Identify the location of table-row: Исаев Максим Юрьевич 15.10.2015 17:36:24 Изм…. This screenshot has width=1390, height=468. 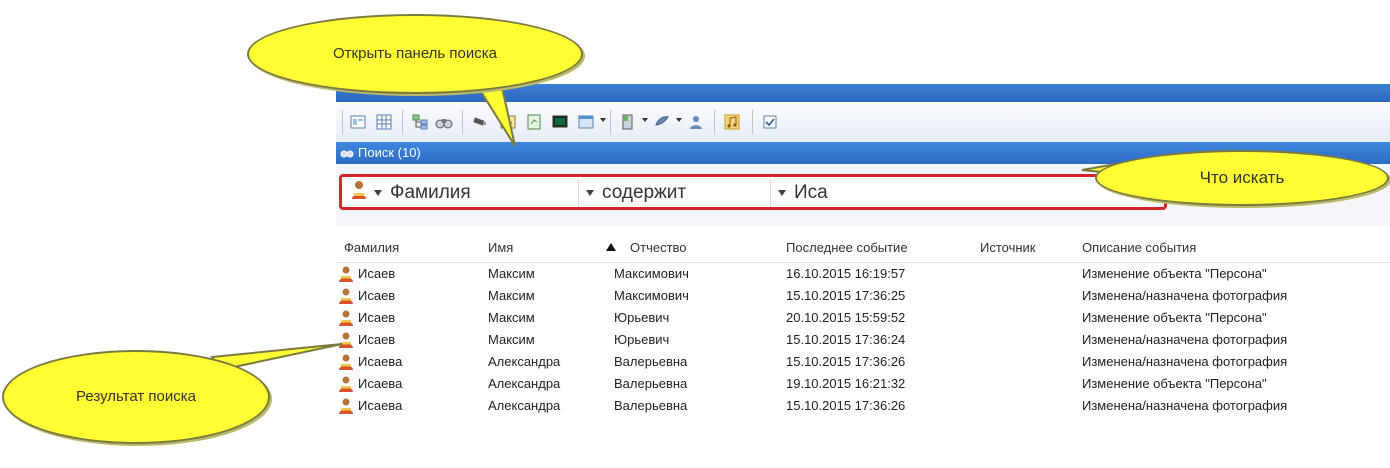
(863, 340).